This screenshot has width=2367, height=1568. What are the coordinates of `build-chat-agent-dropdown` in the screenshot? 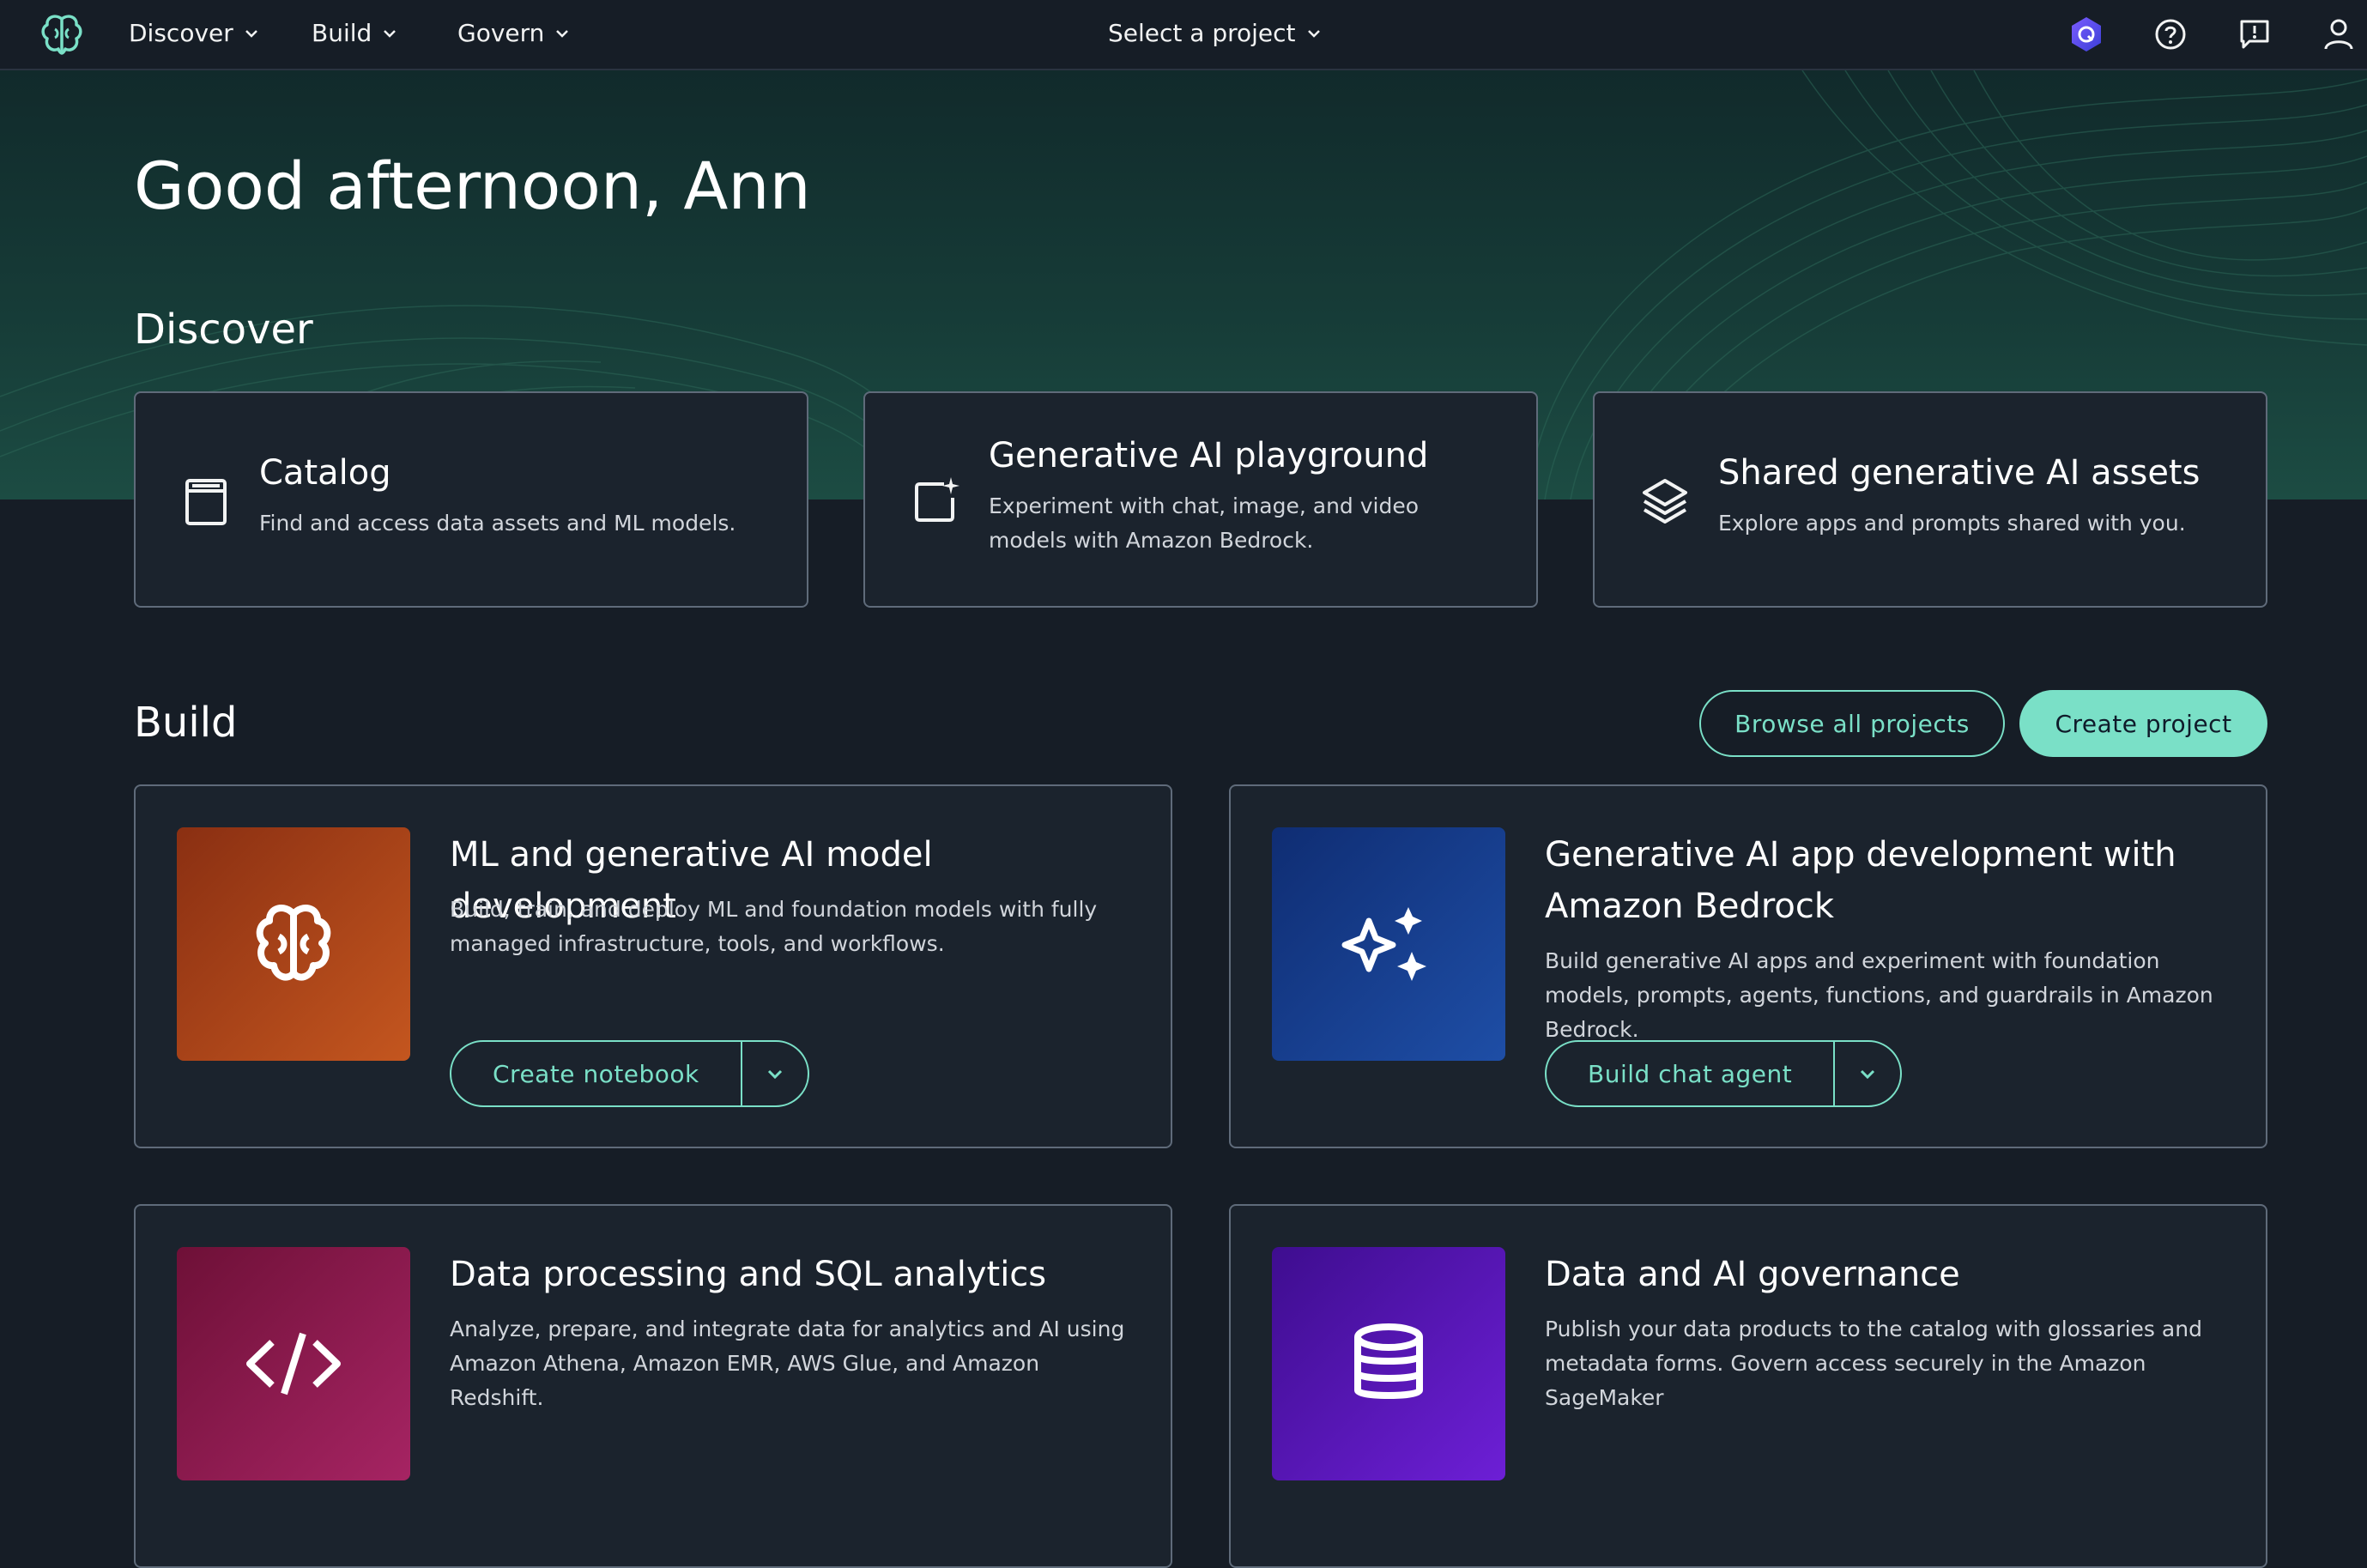 It's located at (1867, 1073).